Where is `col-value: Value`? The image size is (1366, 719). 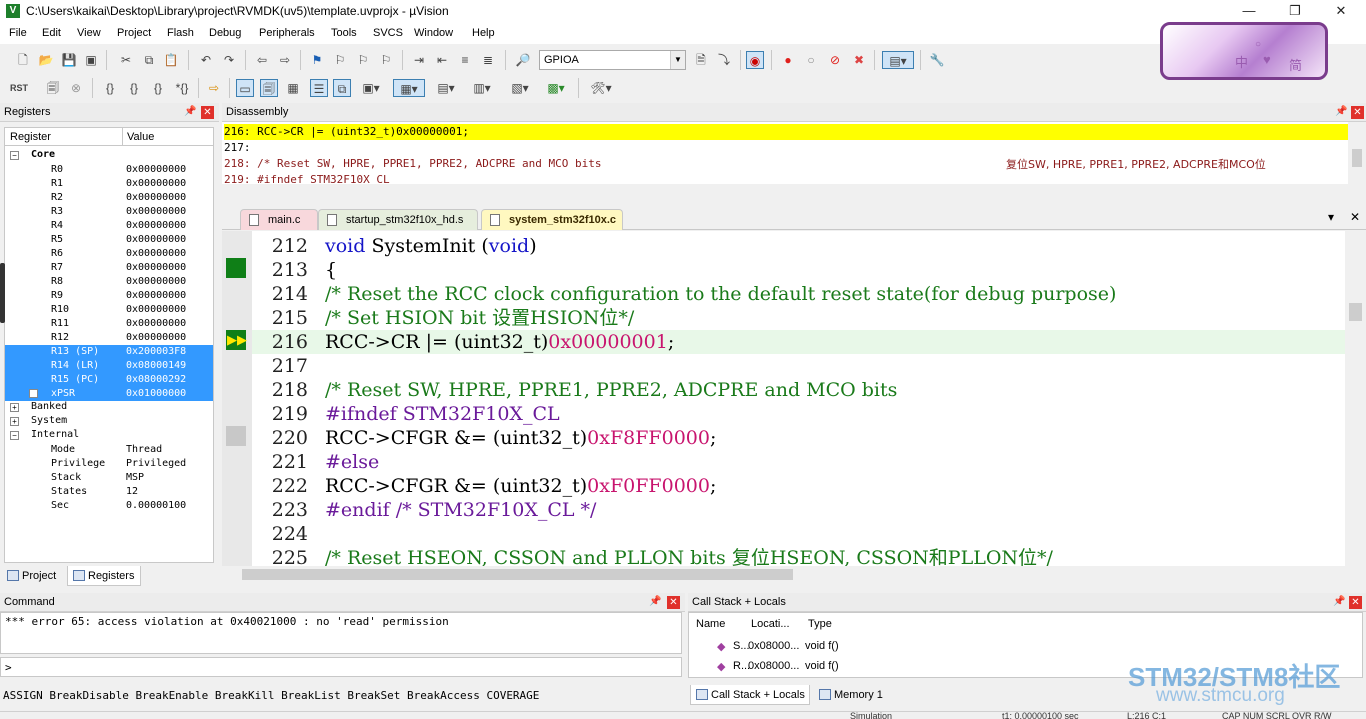
col-value: Value is located at coordinates (138, 137).